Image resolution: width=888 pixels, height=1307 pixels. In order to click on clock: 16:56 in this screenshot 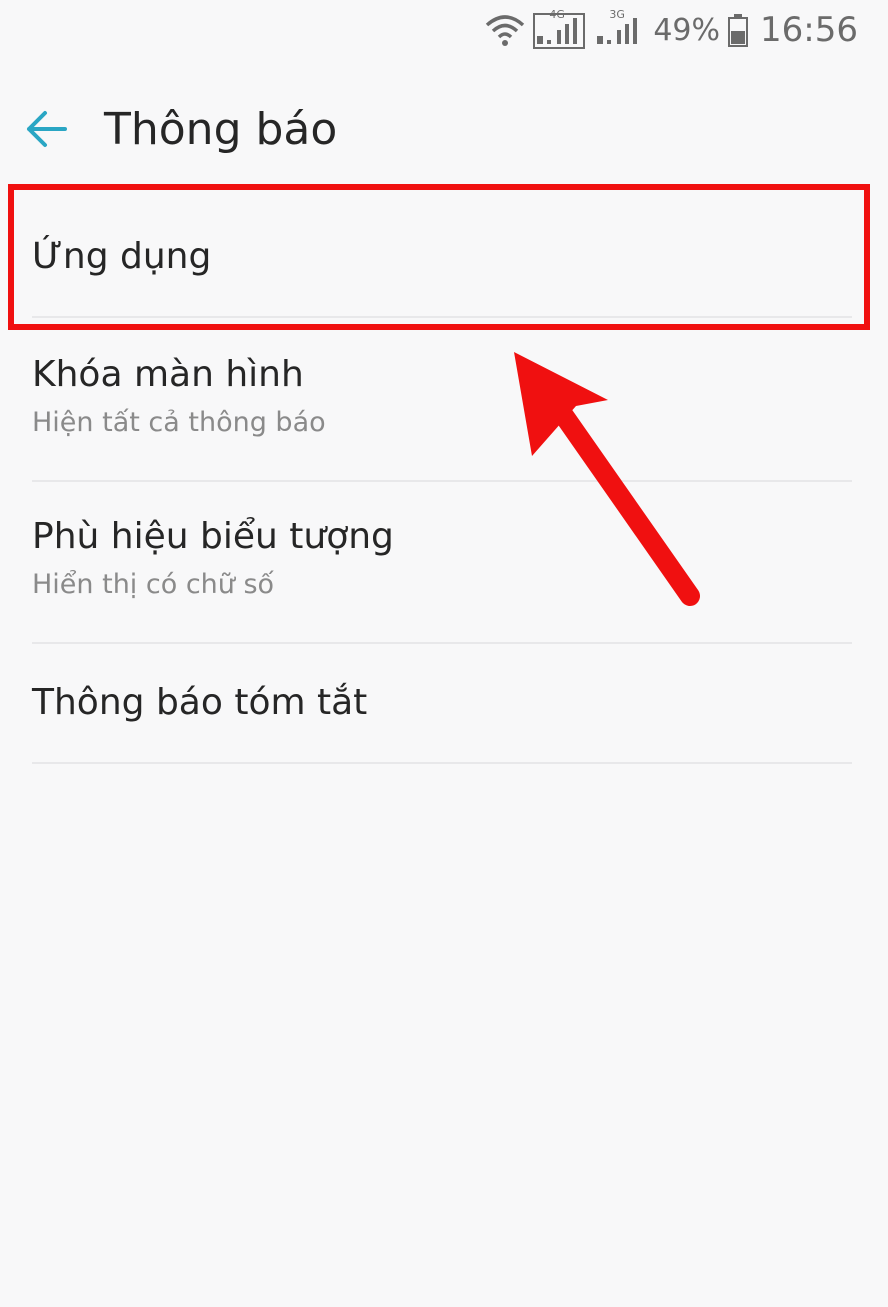, I will do `click(809, 30)`.